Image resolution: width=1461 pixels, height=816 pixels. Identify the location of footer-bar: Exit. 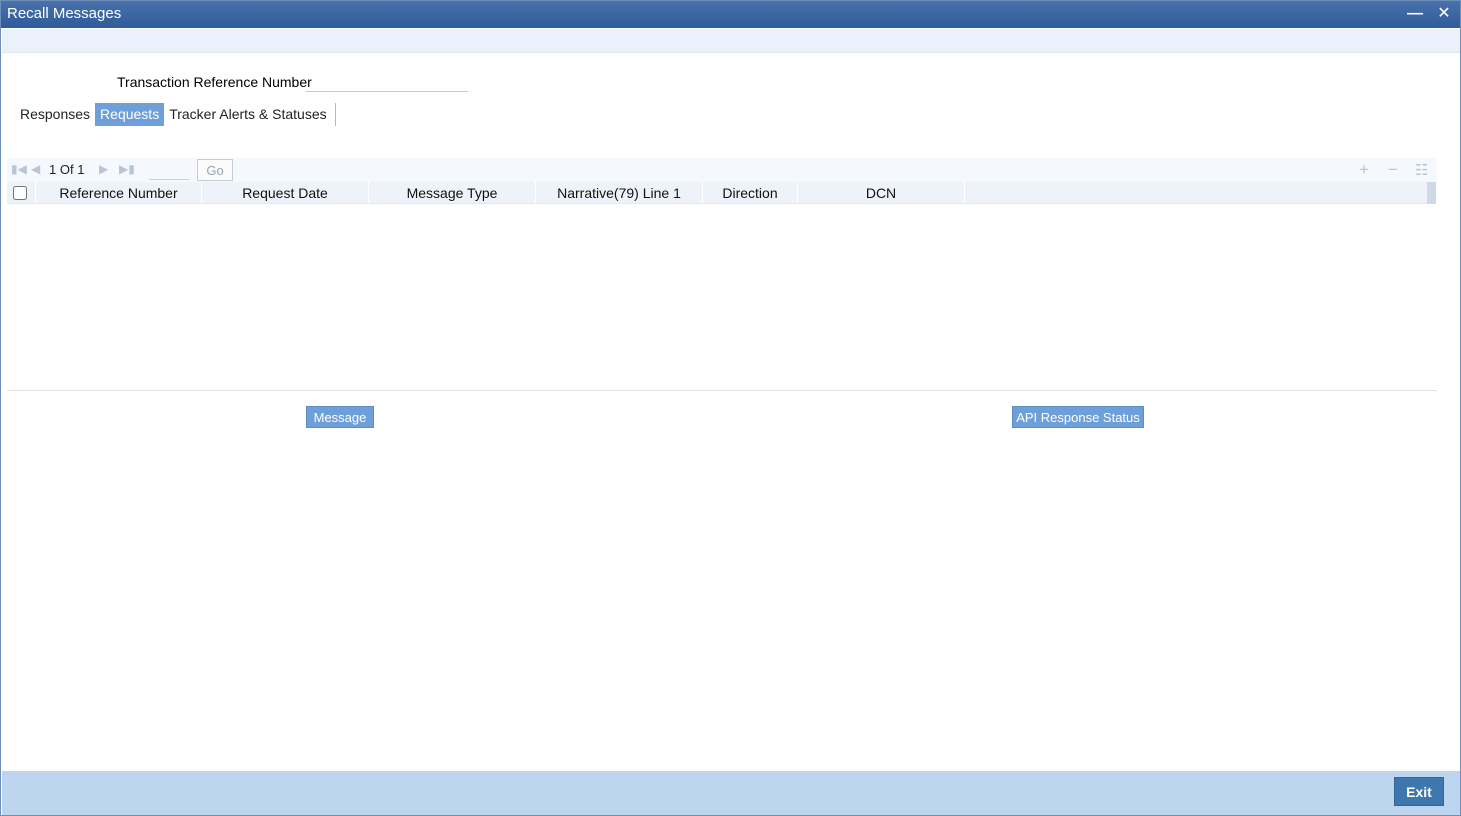
(731, 793).